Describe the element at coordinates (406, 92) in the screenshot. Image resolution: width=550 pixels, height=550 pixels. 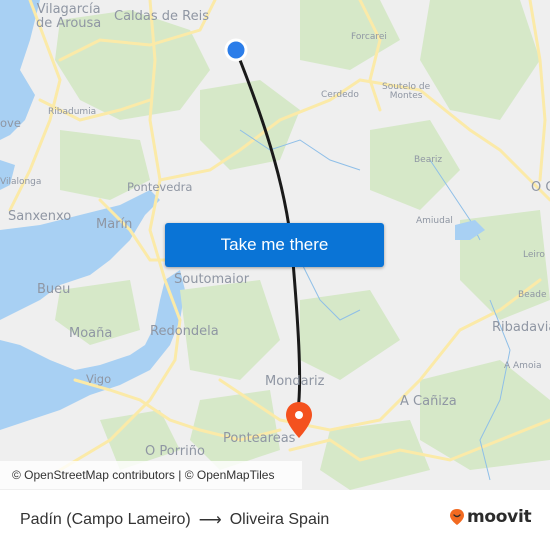
I see `place-label-soutelo: Soutelo de Montes` at that location.